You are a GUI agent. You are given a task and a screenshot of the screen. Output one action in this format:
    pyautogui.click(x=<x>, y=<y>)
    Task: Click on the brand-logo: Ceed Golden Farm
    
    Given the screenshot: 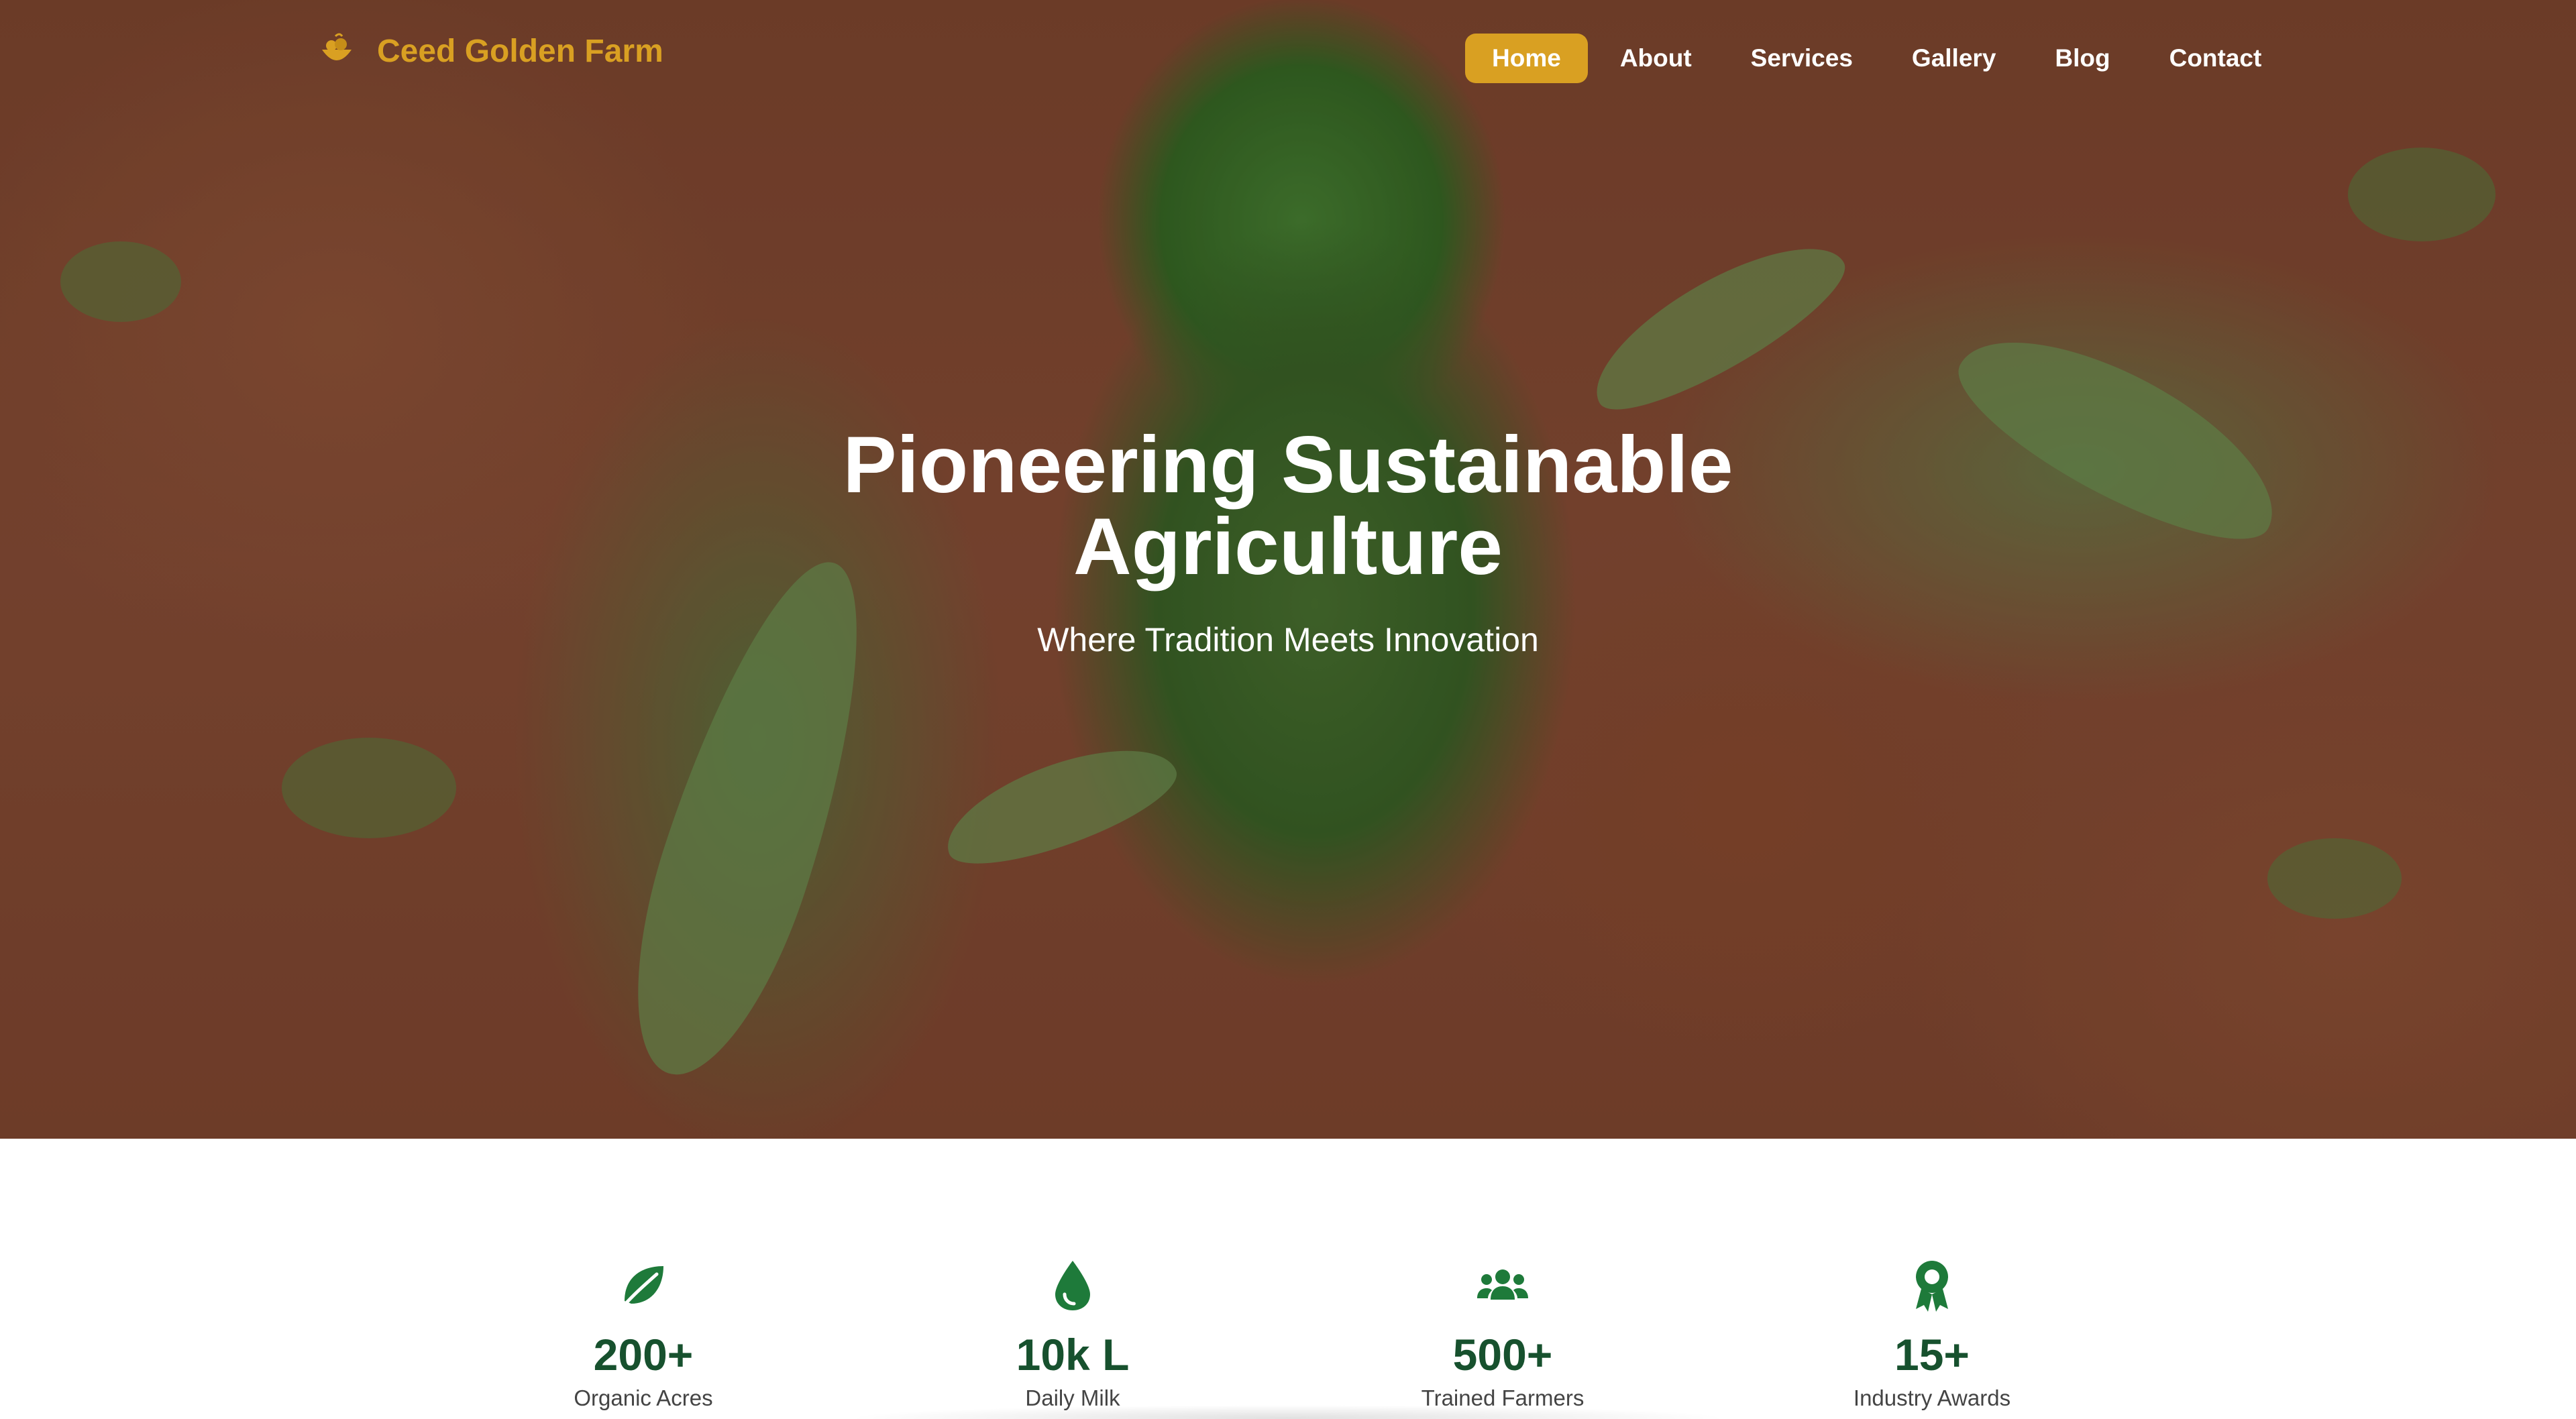 What is the action you would take?
    pyautogui.click(x=489, y=51)
    